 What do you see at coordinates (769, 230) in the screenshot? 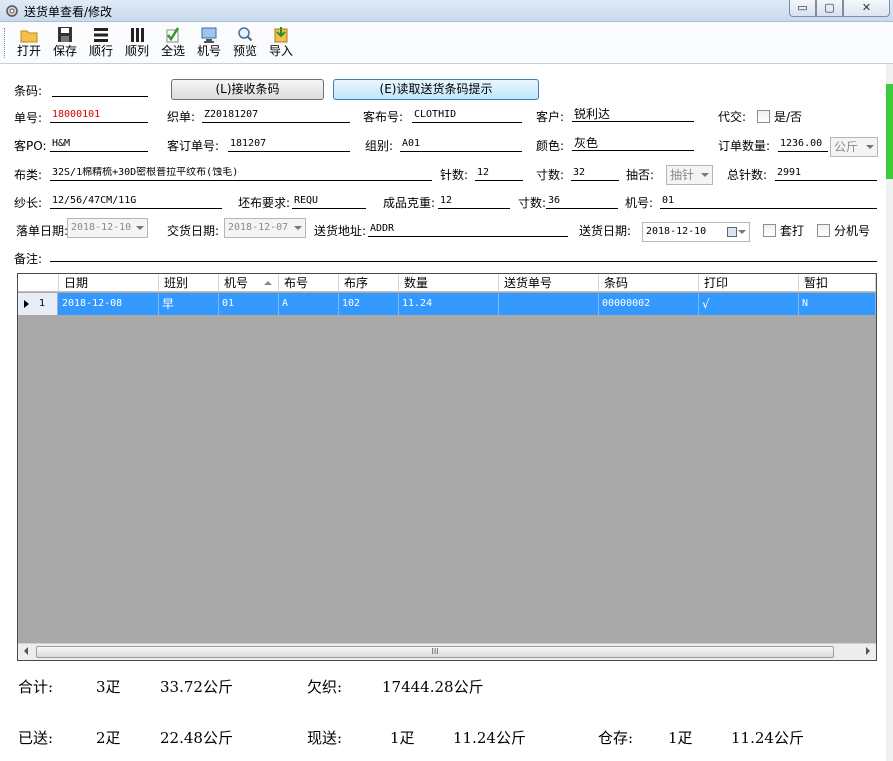
I see `suite-print-checkbox` at bounding box center [769, 230].